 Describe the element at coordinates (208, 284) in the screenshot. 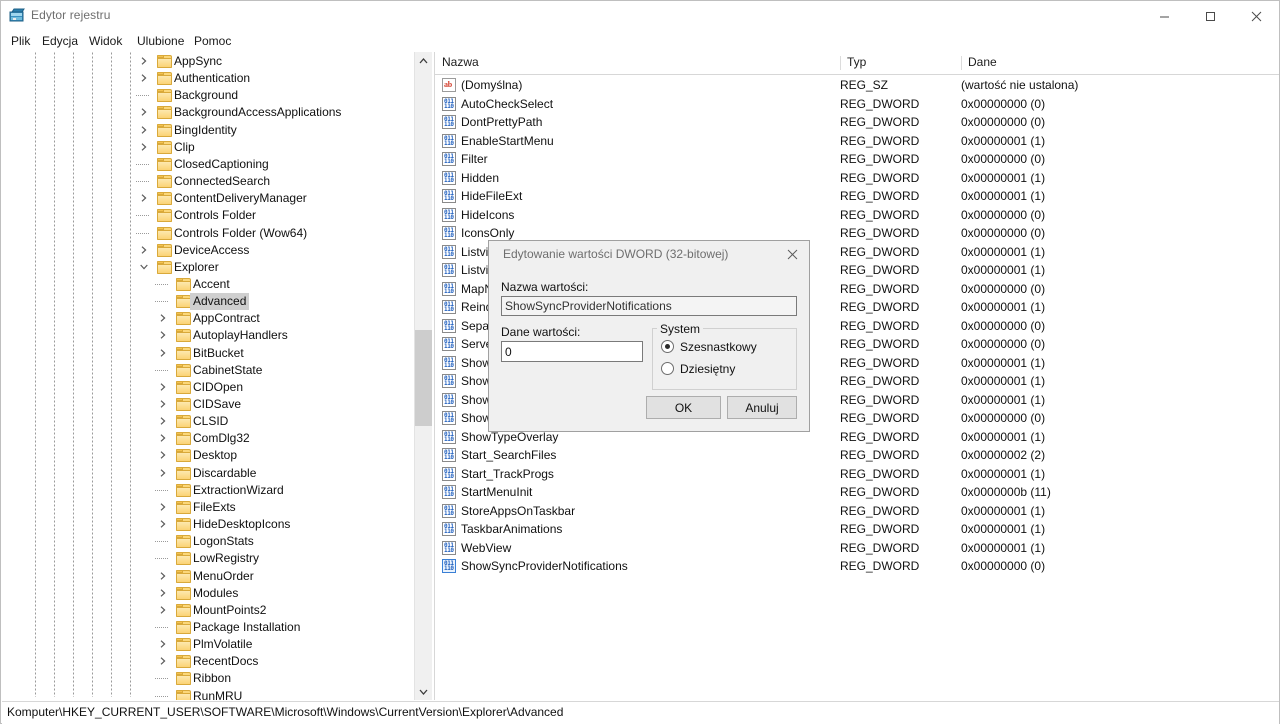

I see `tree-item: Accent` at that location.